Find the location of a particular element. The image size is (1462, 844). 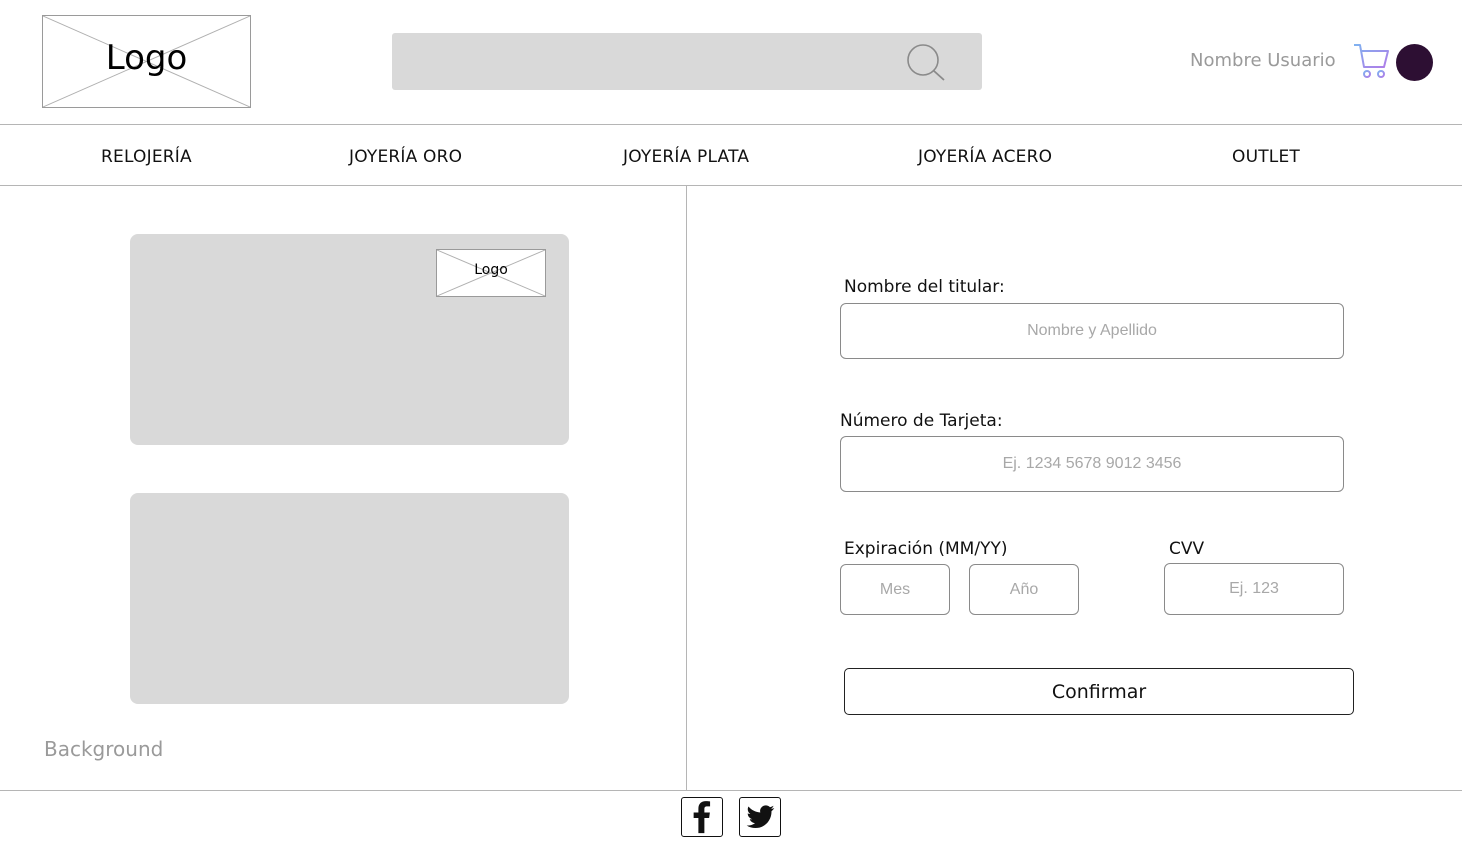

card-number-label: Número de Tarjeta: is located at coordinates (921, 421).